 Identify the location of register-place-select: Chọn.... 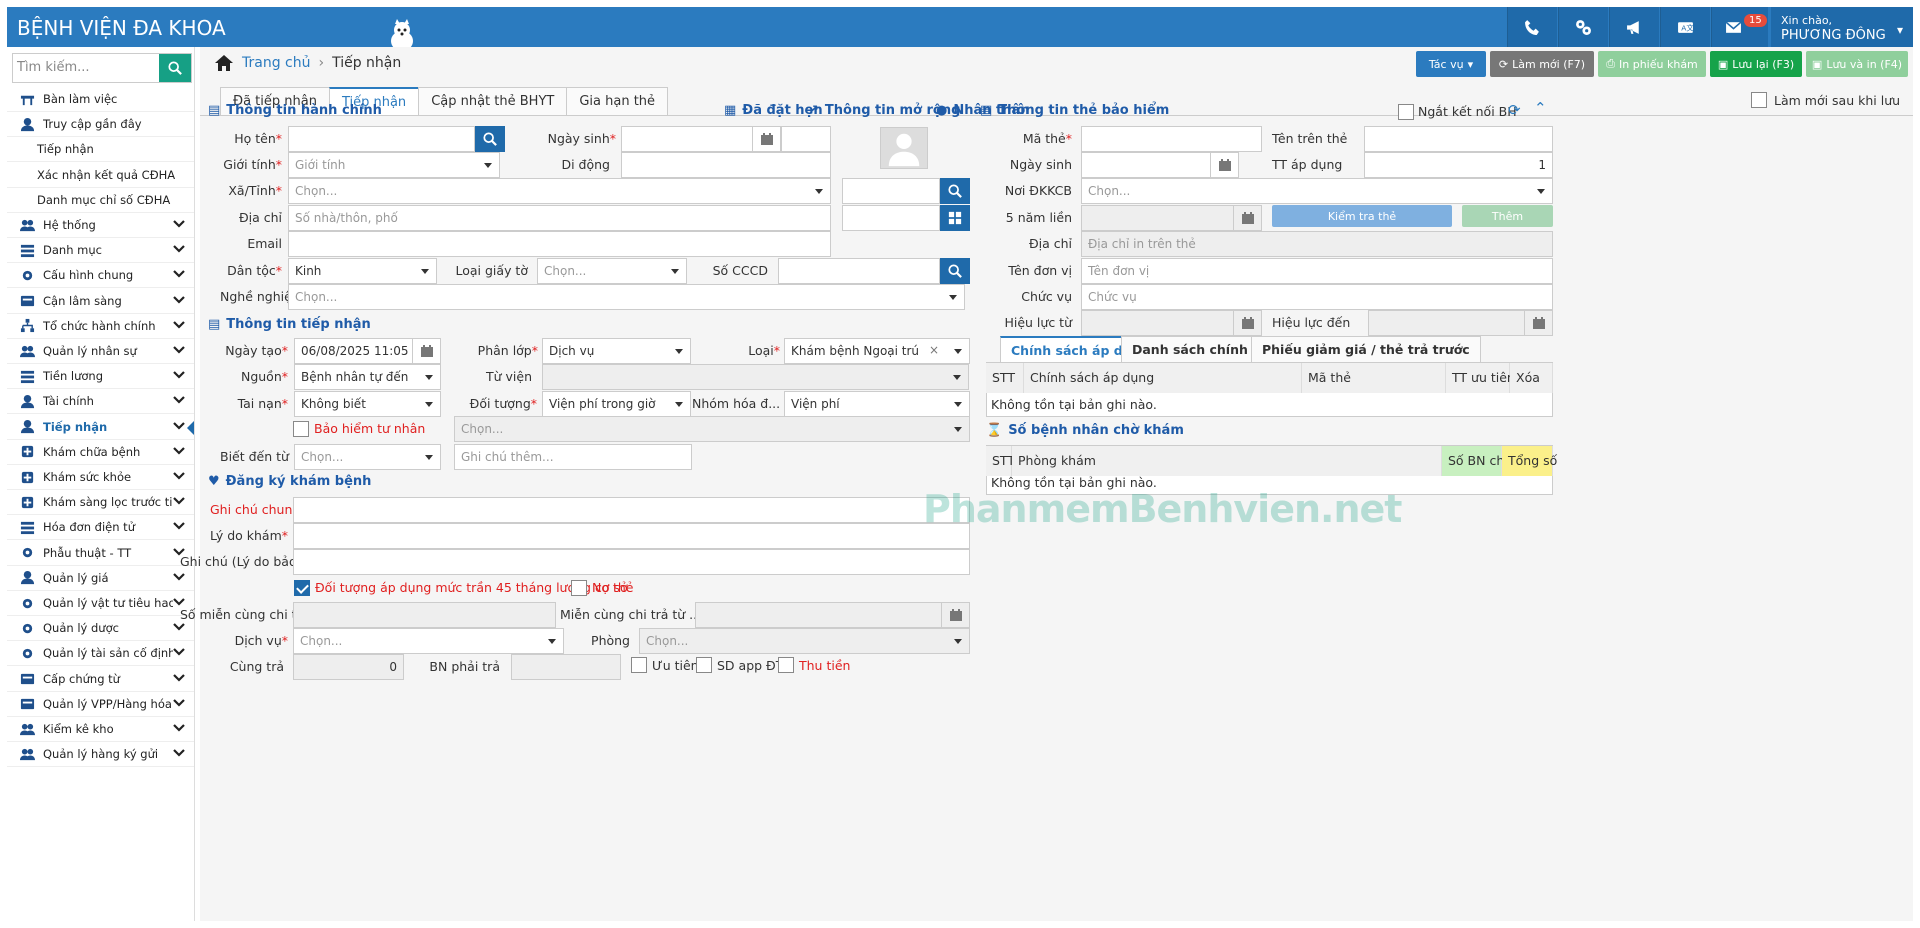
(1317, 191).